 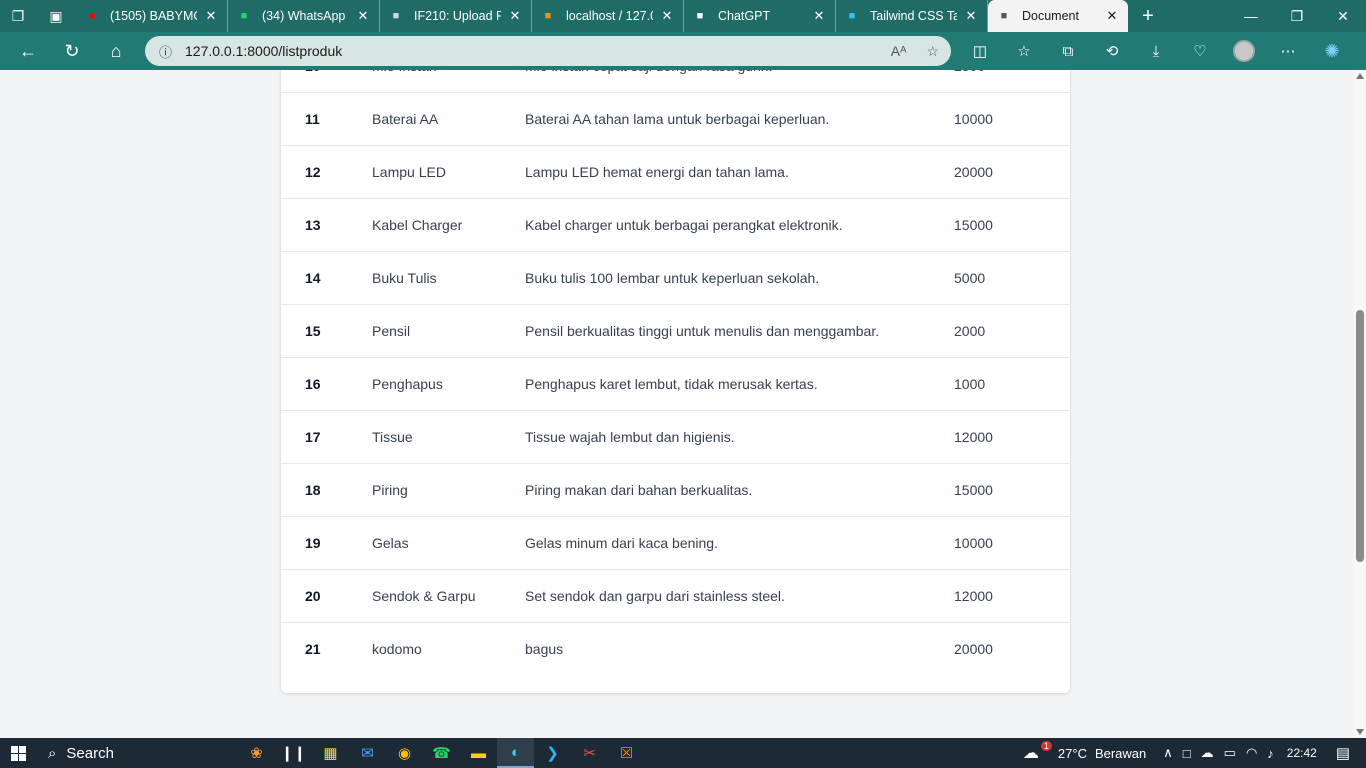 What do you see at coordinates (1343, 16) in the screenshot?
I see `close-window-icon: ✕` at bounding box center [1343, 16].